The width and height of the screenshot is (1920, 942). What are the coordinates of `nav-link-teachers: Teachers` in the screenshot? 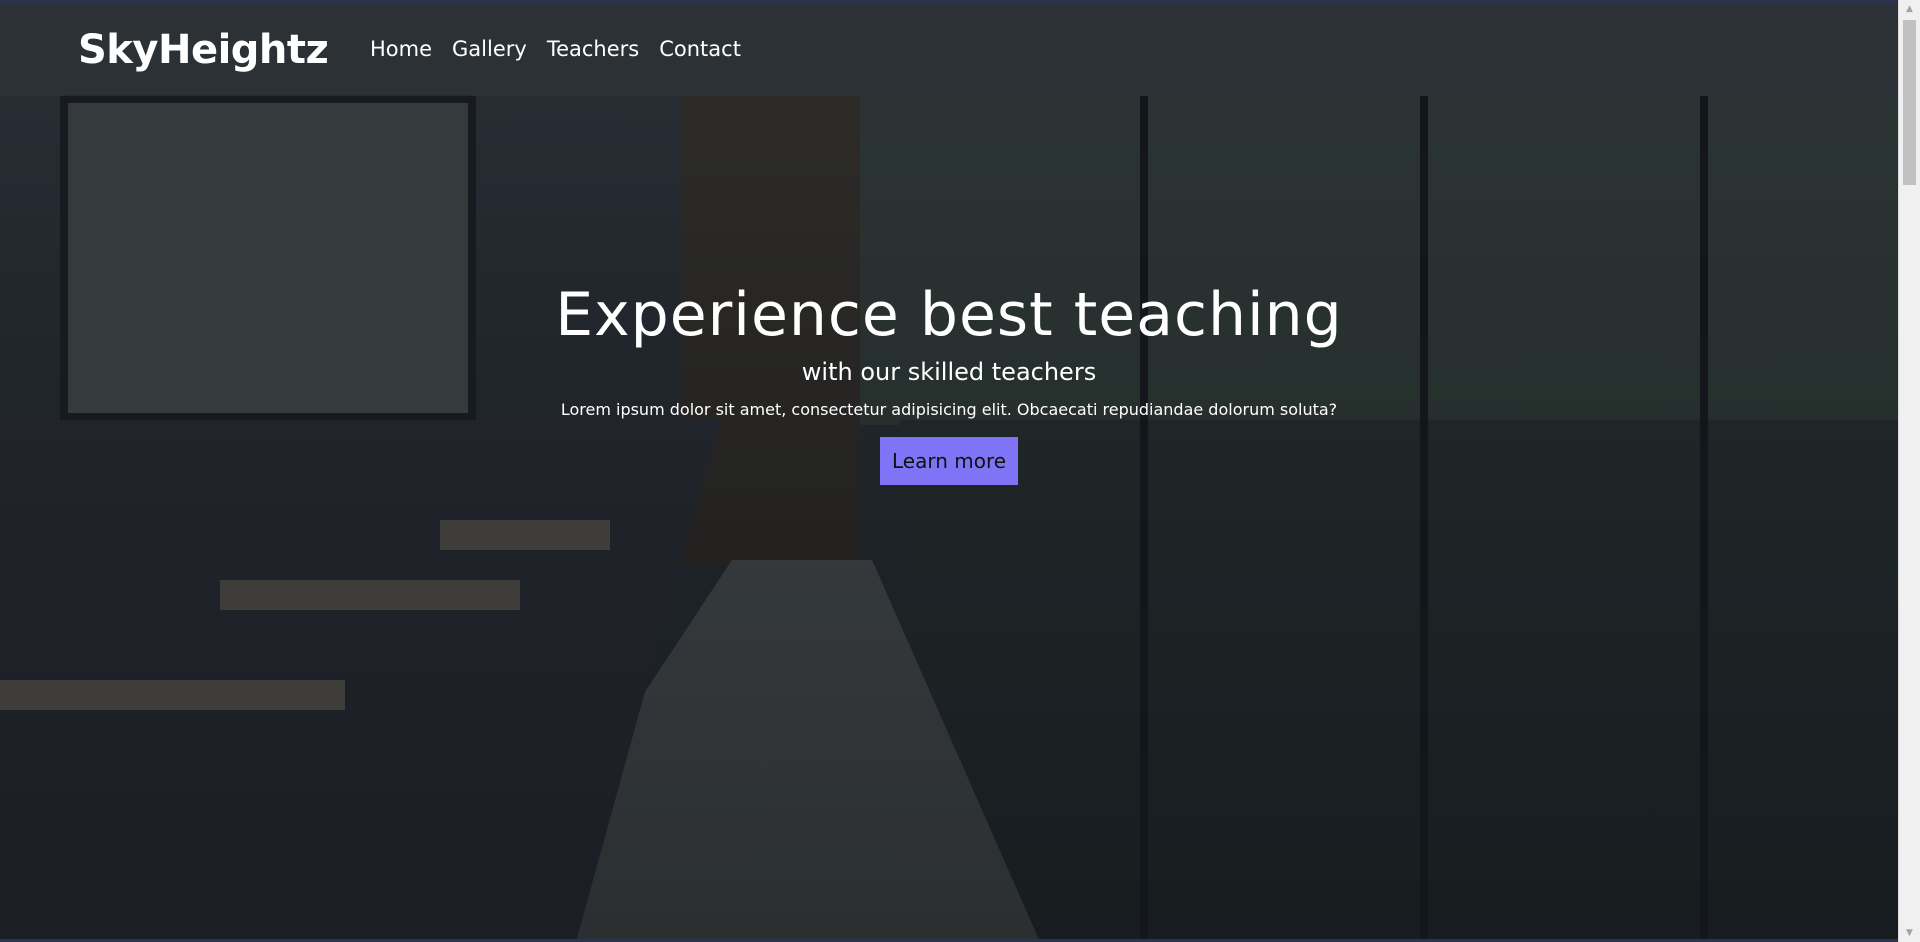 It's located at (593, 49).